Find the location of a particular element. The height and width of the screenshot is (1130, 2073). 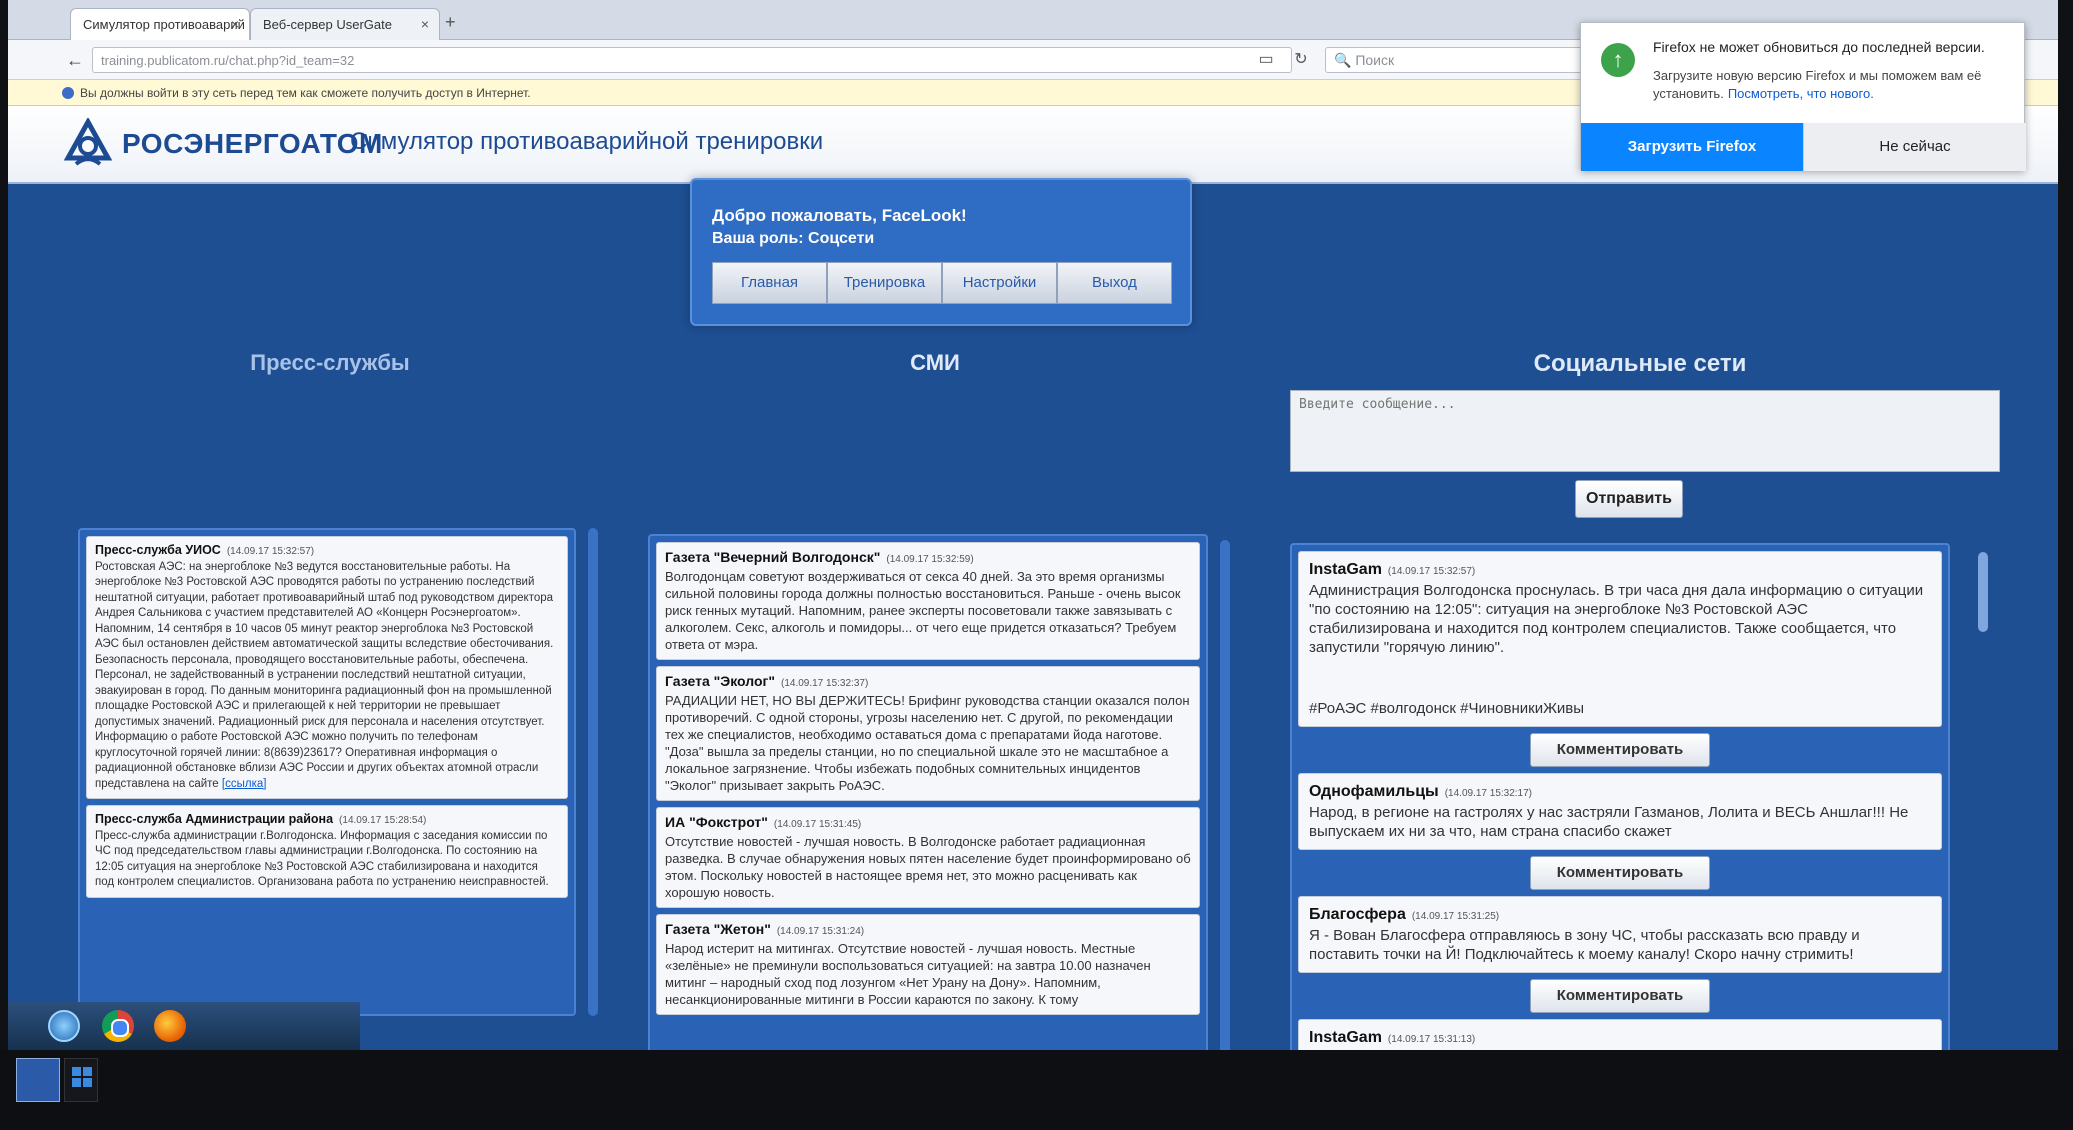

monitor-bezel-left is located at coordinates (4, 565).